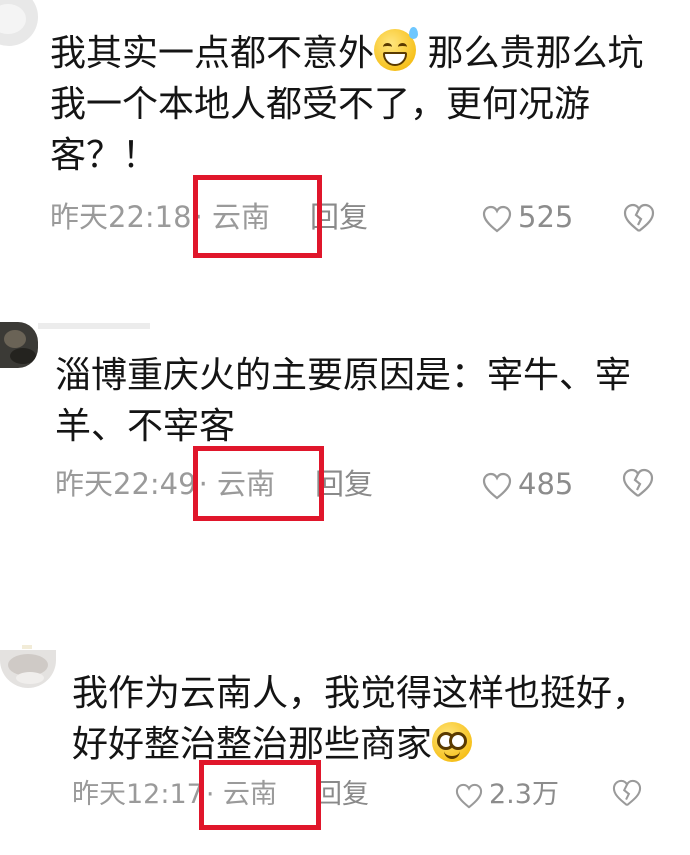 This screenshot has height=855, width=690. Describe the element at coordinates (343, 401) in the screenshot. I see `comment-text-part: 淄博重庆火的主要原因是：宰牛、宰 羊、不宰客` at that location.